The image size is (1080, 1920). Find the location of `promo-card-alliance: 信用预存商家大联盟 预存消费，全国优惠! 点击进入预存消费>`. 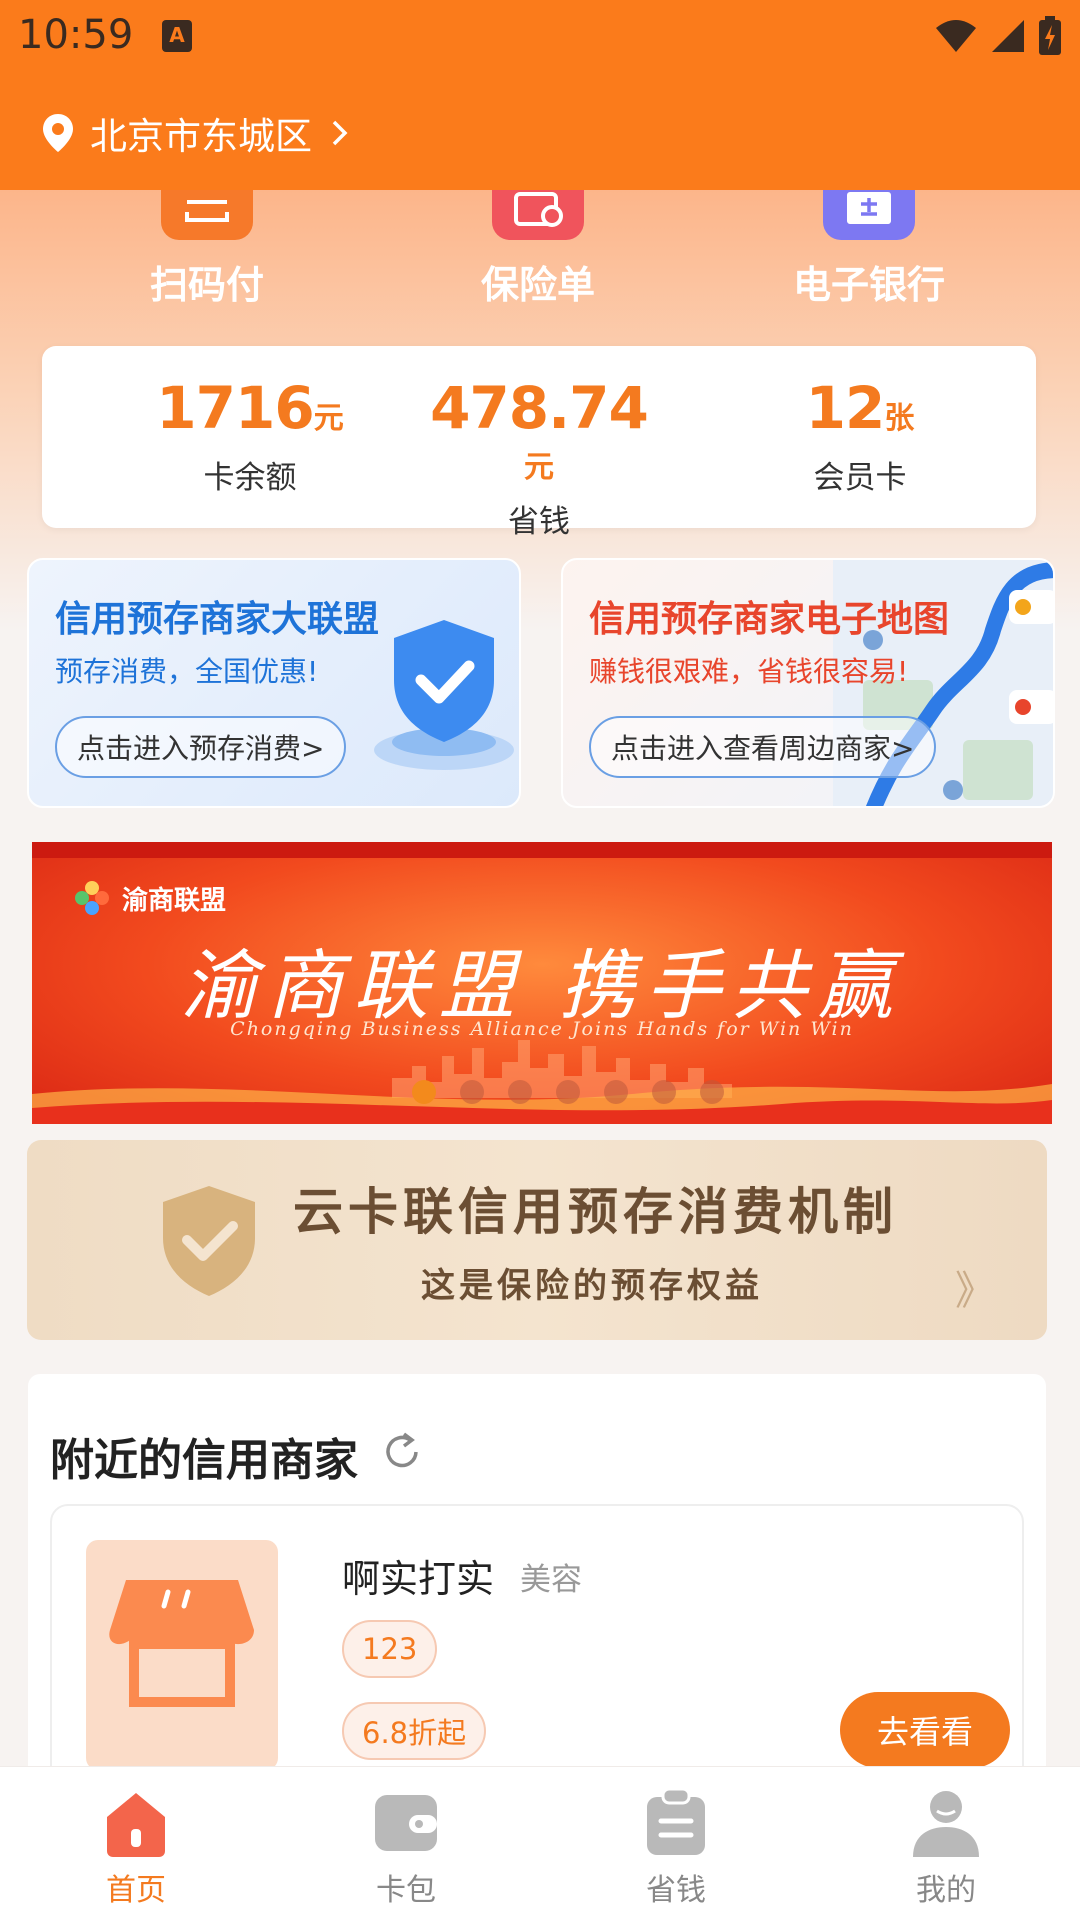

promo-card-alliance: 信用预存商家大联盟 预存消费，全国优惠! 点击进入预存消费> is located at coordinates (274, 683).